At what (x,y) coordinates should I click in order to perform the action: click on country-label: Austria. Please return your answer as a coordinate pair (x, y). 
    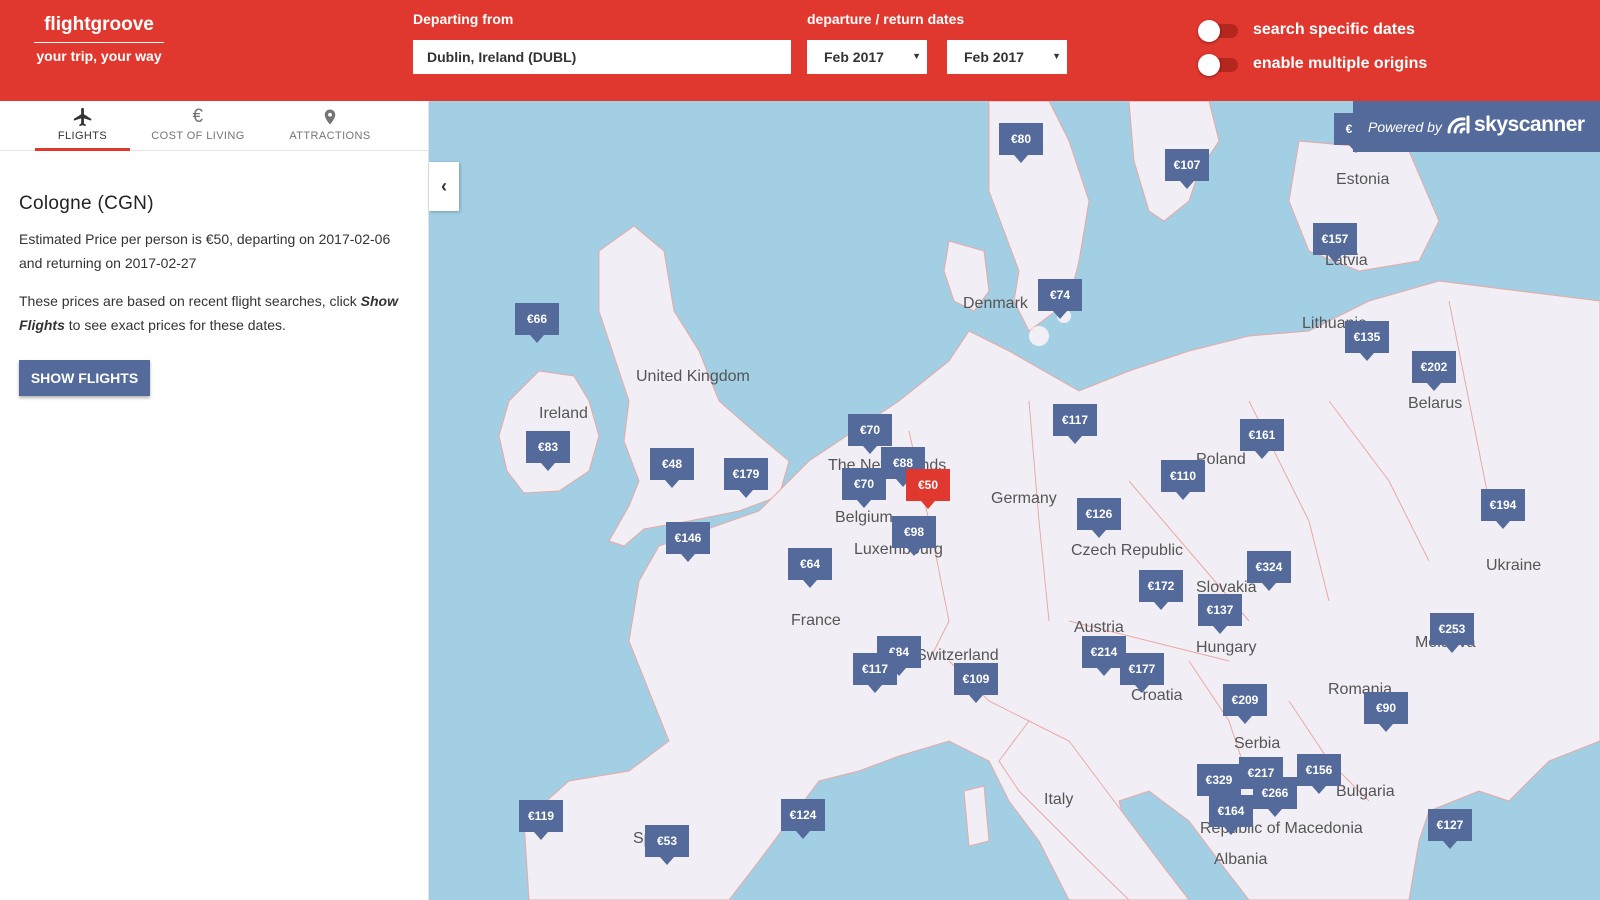
    Looking at the image, I should click on (1099, 627).